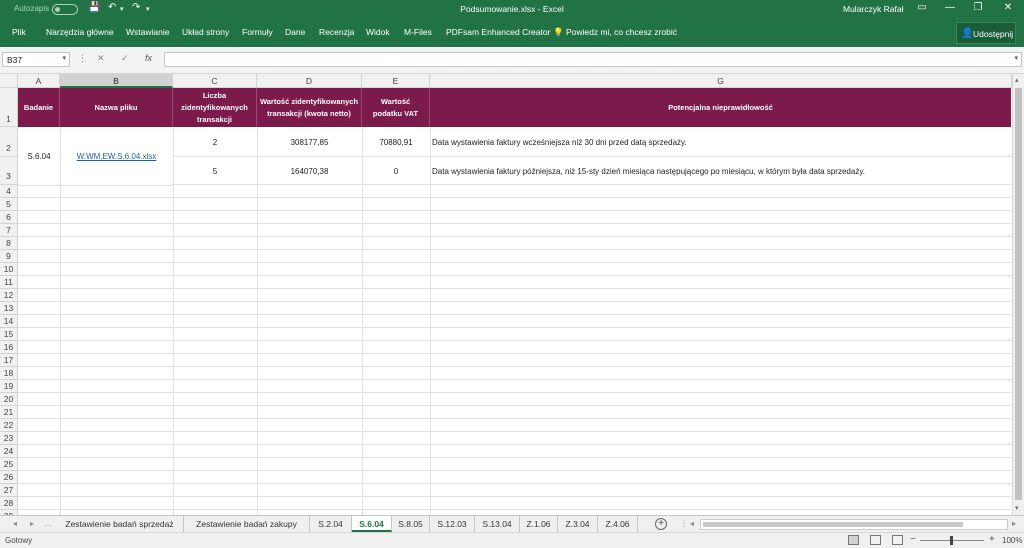  What do you see at coordinates (101, 58) in the screenshot?
I see `cancel-icon: ✕` at bounding box center [101, 58].